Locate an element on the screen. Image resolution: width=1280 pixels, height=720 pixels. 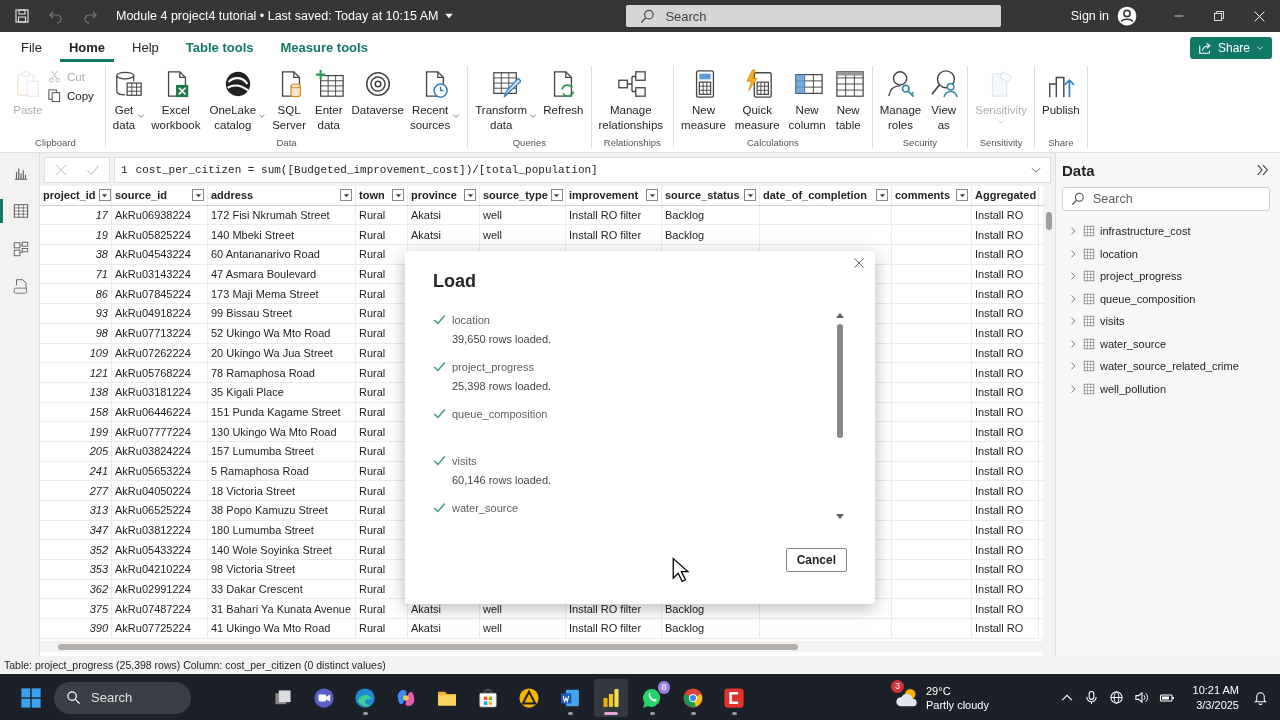
ribbon-button: Quick measure is located at coordinates (758, 99).